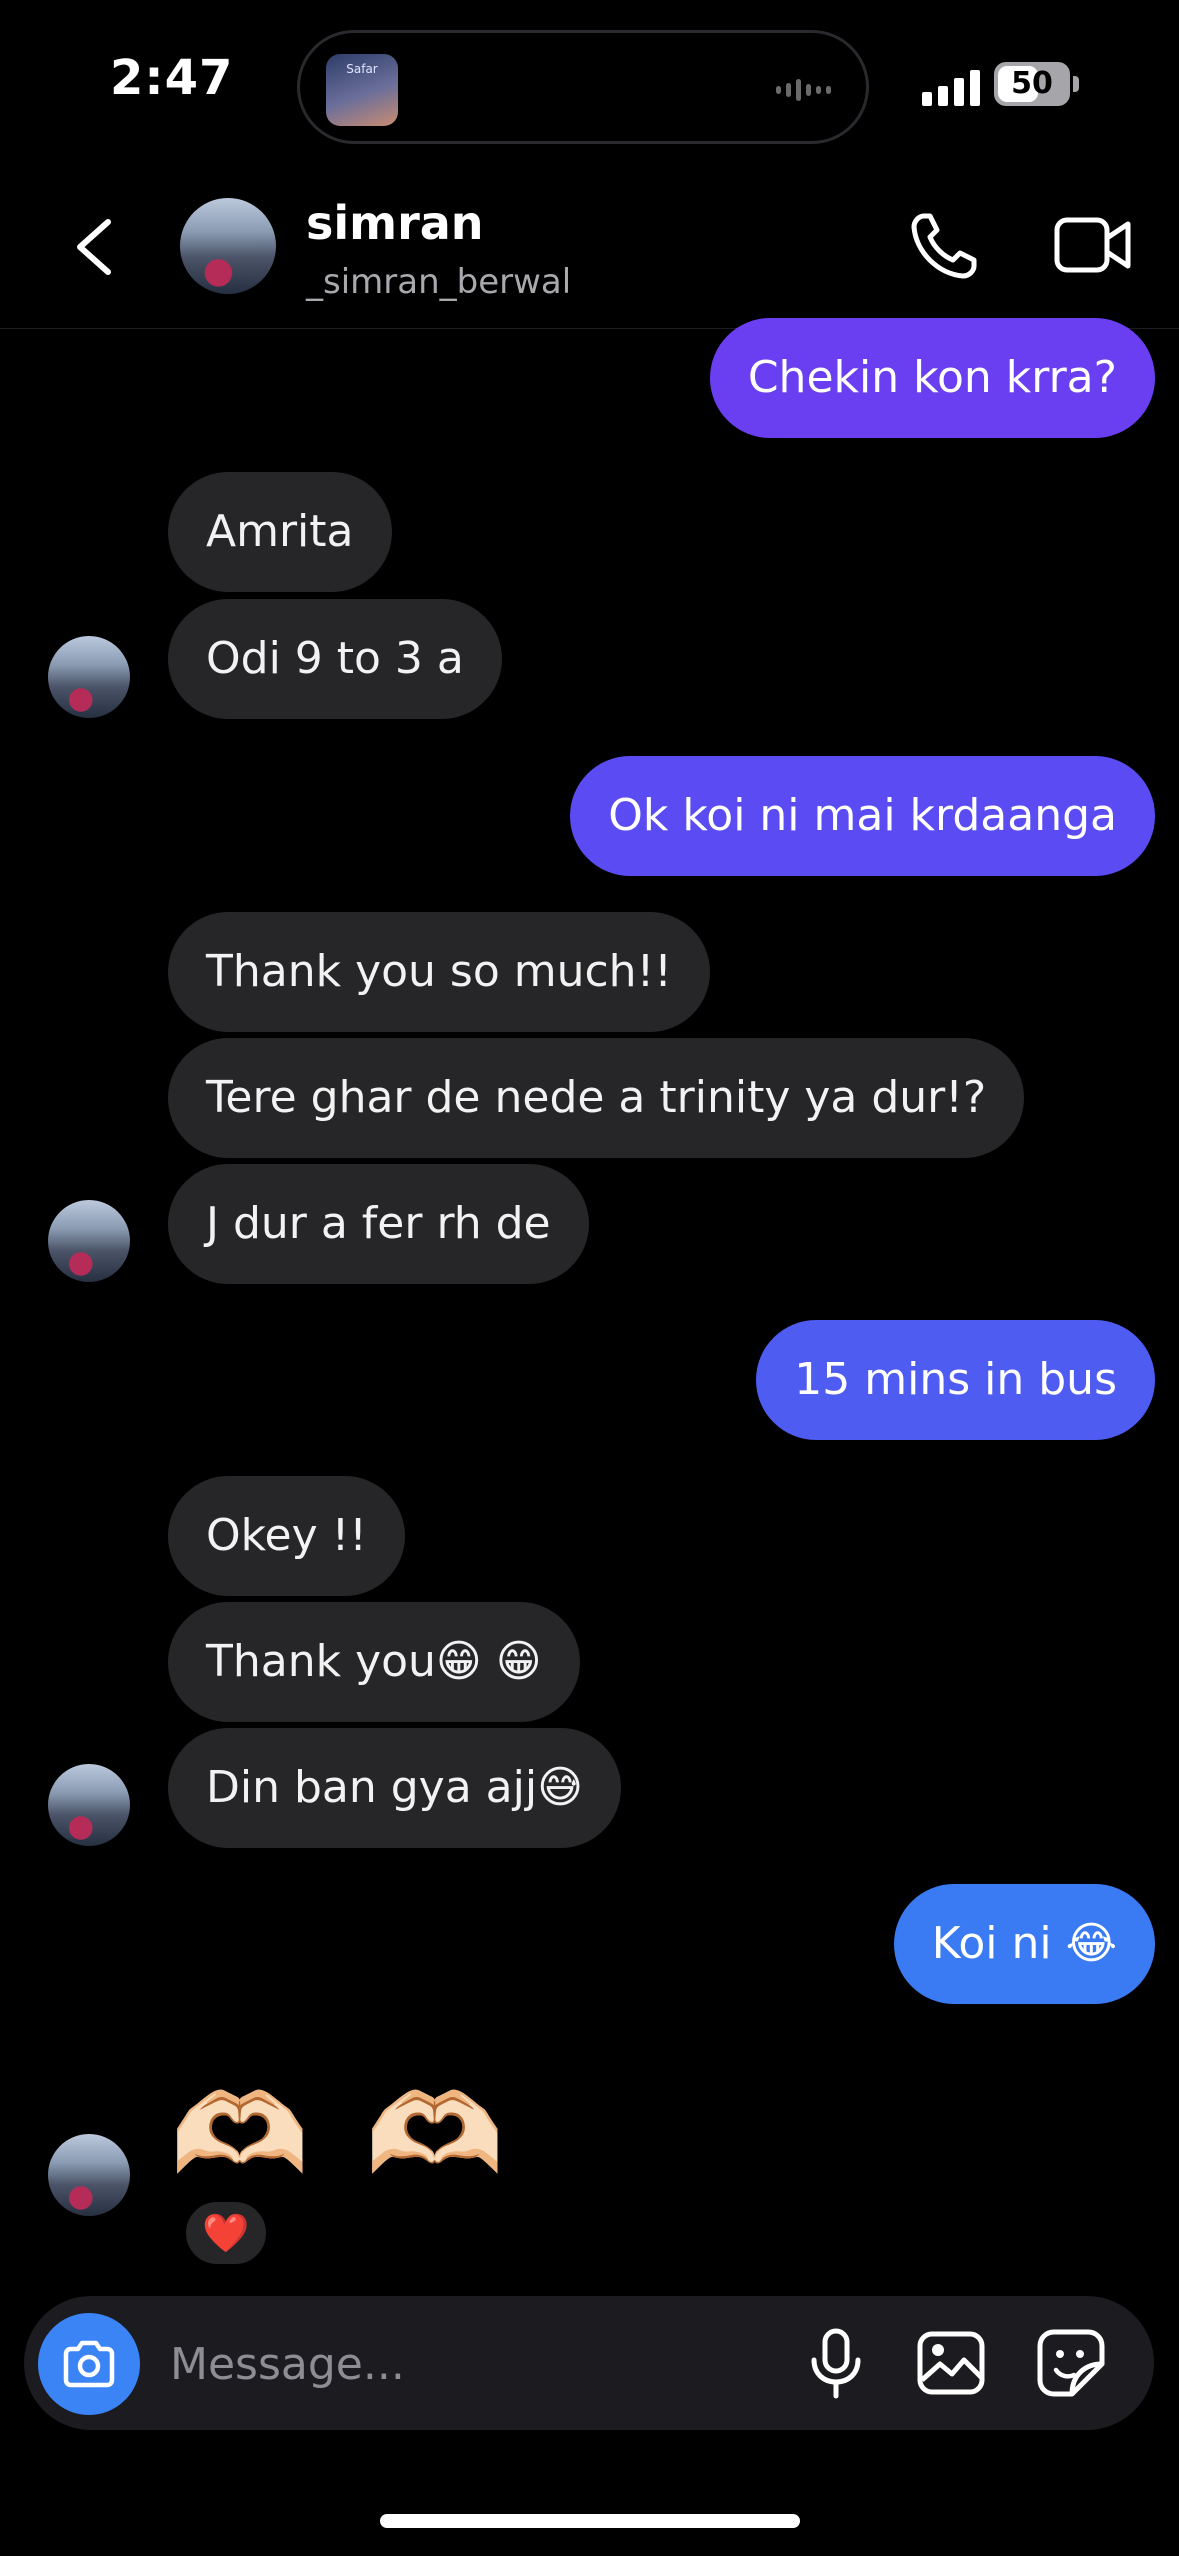 Image resolution: width=1179 pixels, height=2556 pixels. I want to click on message-bubble-outgoing: Koi ni 😂, so click(1024, 1944).